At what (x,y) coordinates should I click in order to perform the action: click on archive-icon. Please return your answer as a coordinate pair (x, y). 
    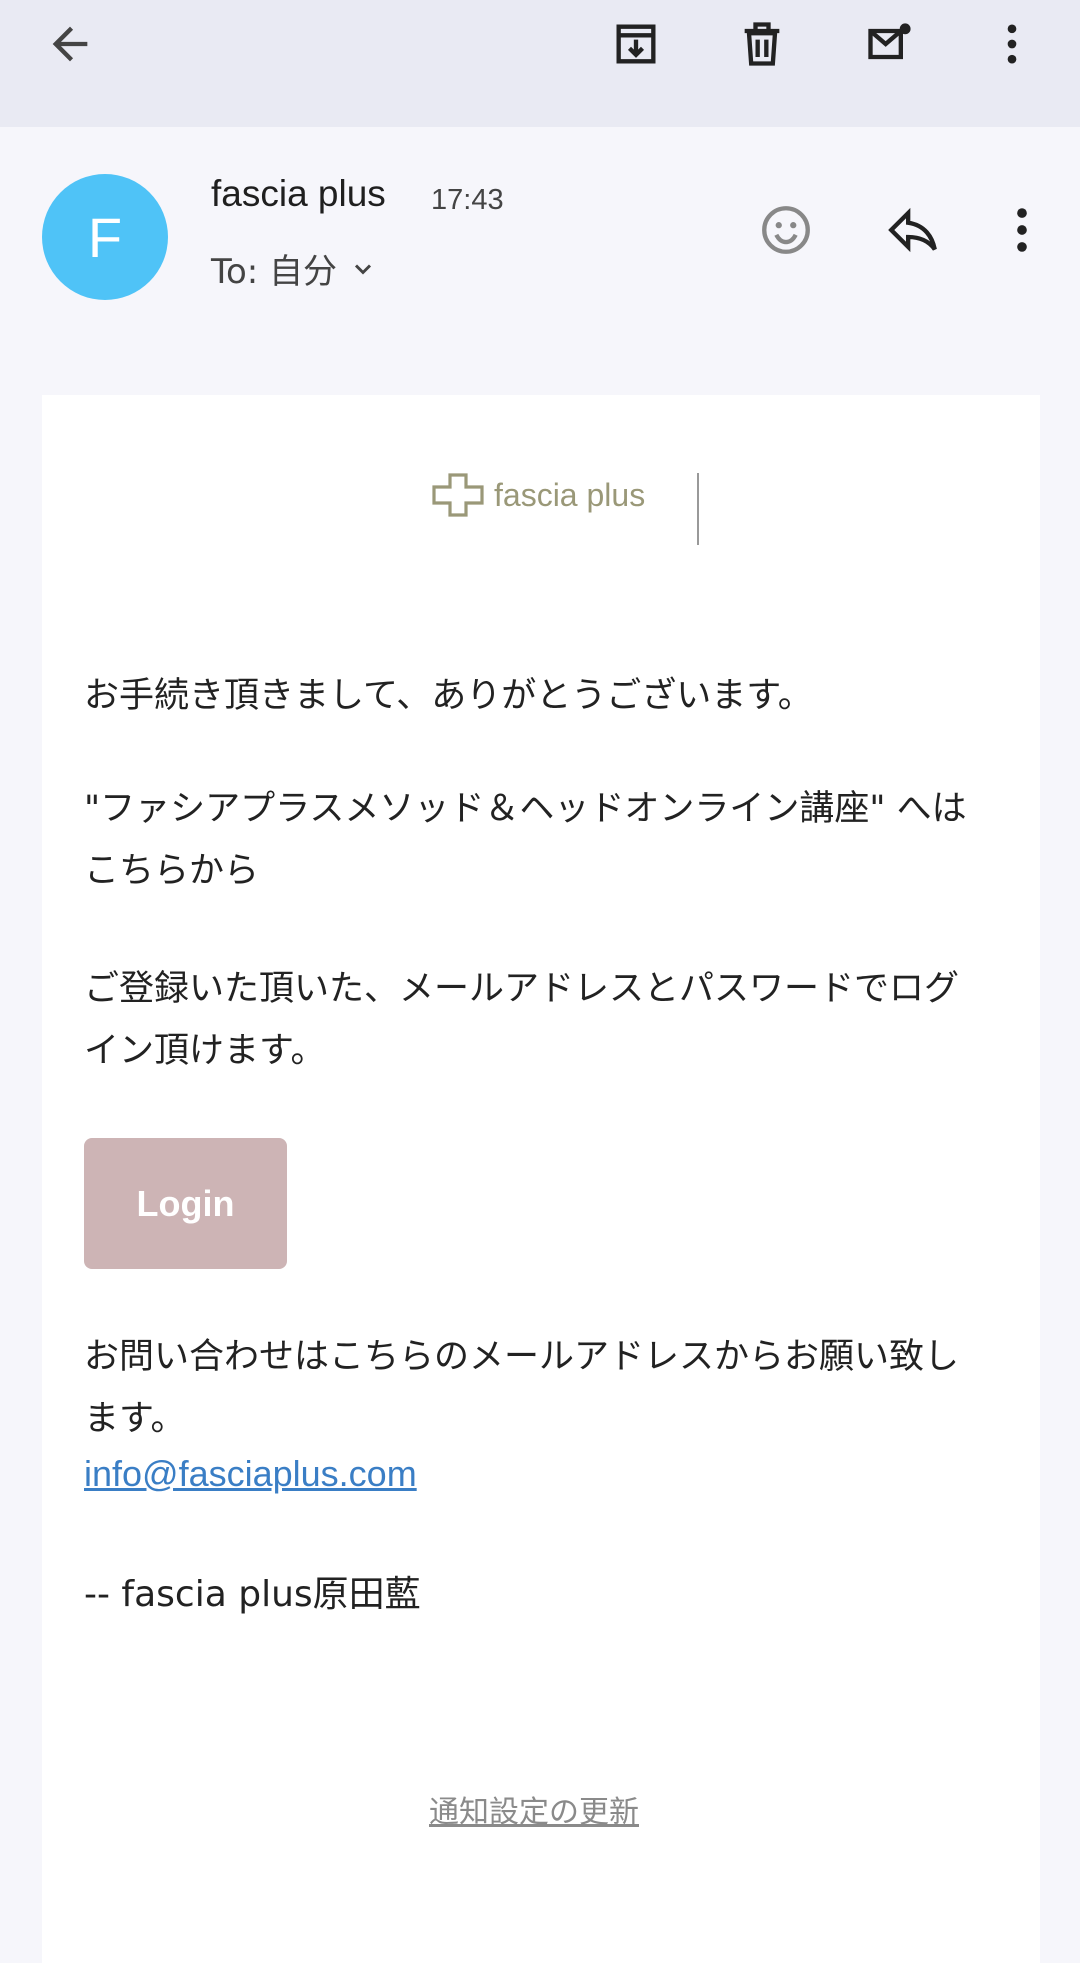
    Looking at the image, I should click on (636, 44).